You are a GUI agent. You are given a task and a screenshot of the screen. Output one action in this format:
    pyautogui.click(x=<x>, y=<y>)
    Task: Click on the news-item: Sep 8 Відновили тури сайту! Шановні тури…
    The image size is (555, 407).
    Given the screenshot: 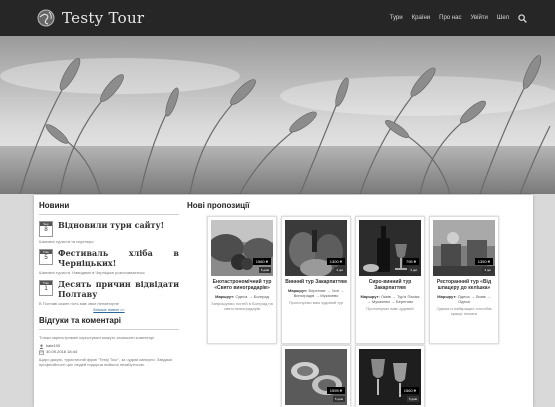 What is the action you would take?
    pyautogui.click(x=109, y=232)
    